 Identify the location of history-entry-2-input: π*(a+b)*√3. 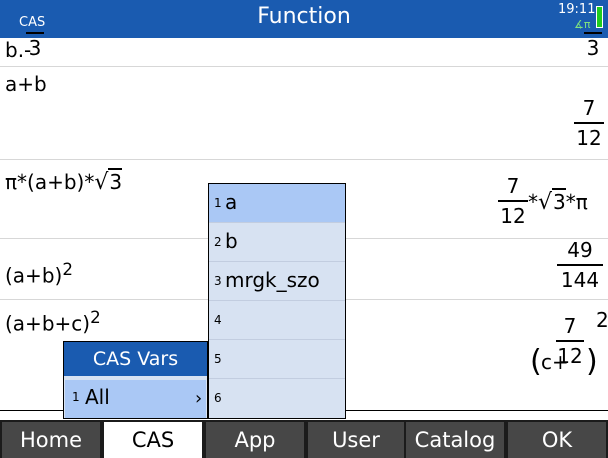
(64, 181).